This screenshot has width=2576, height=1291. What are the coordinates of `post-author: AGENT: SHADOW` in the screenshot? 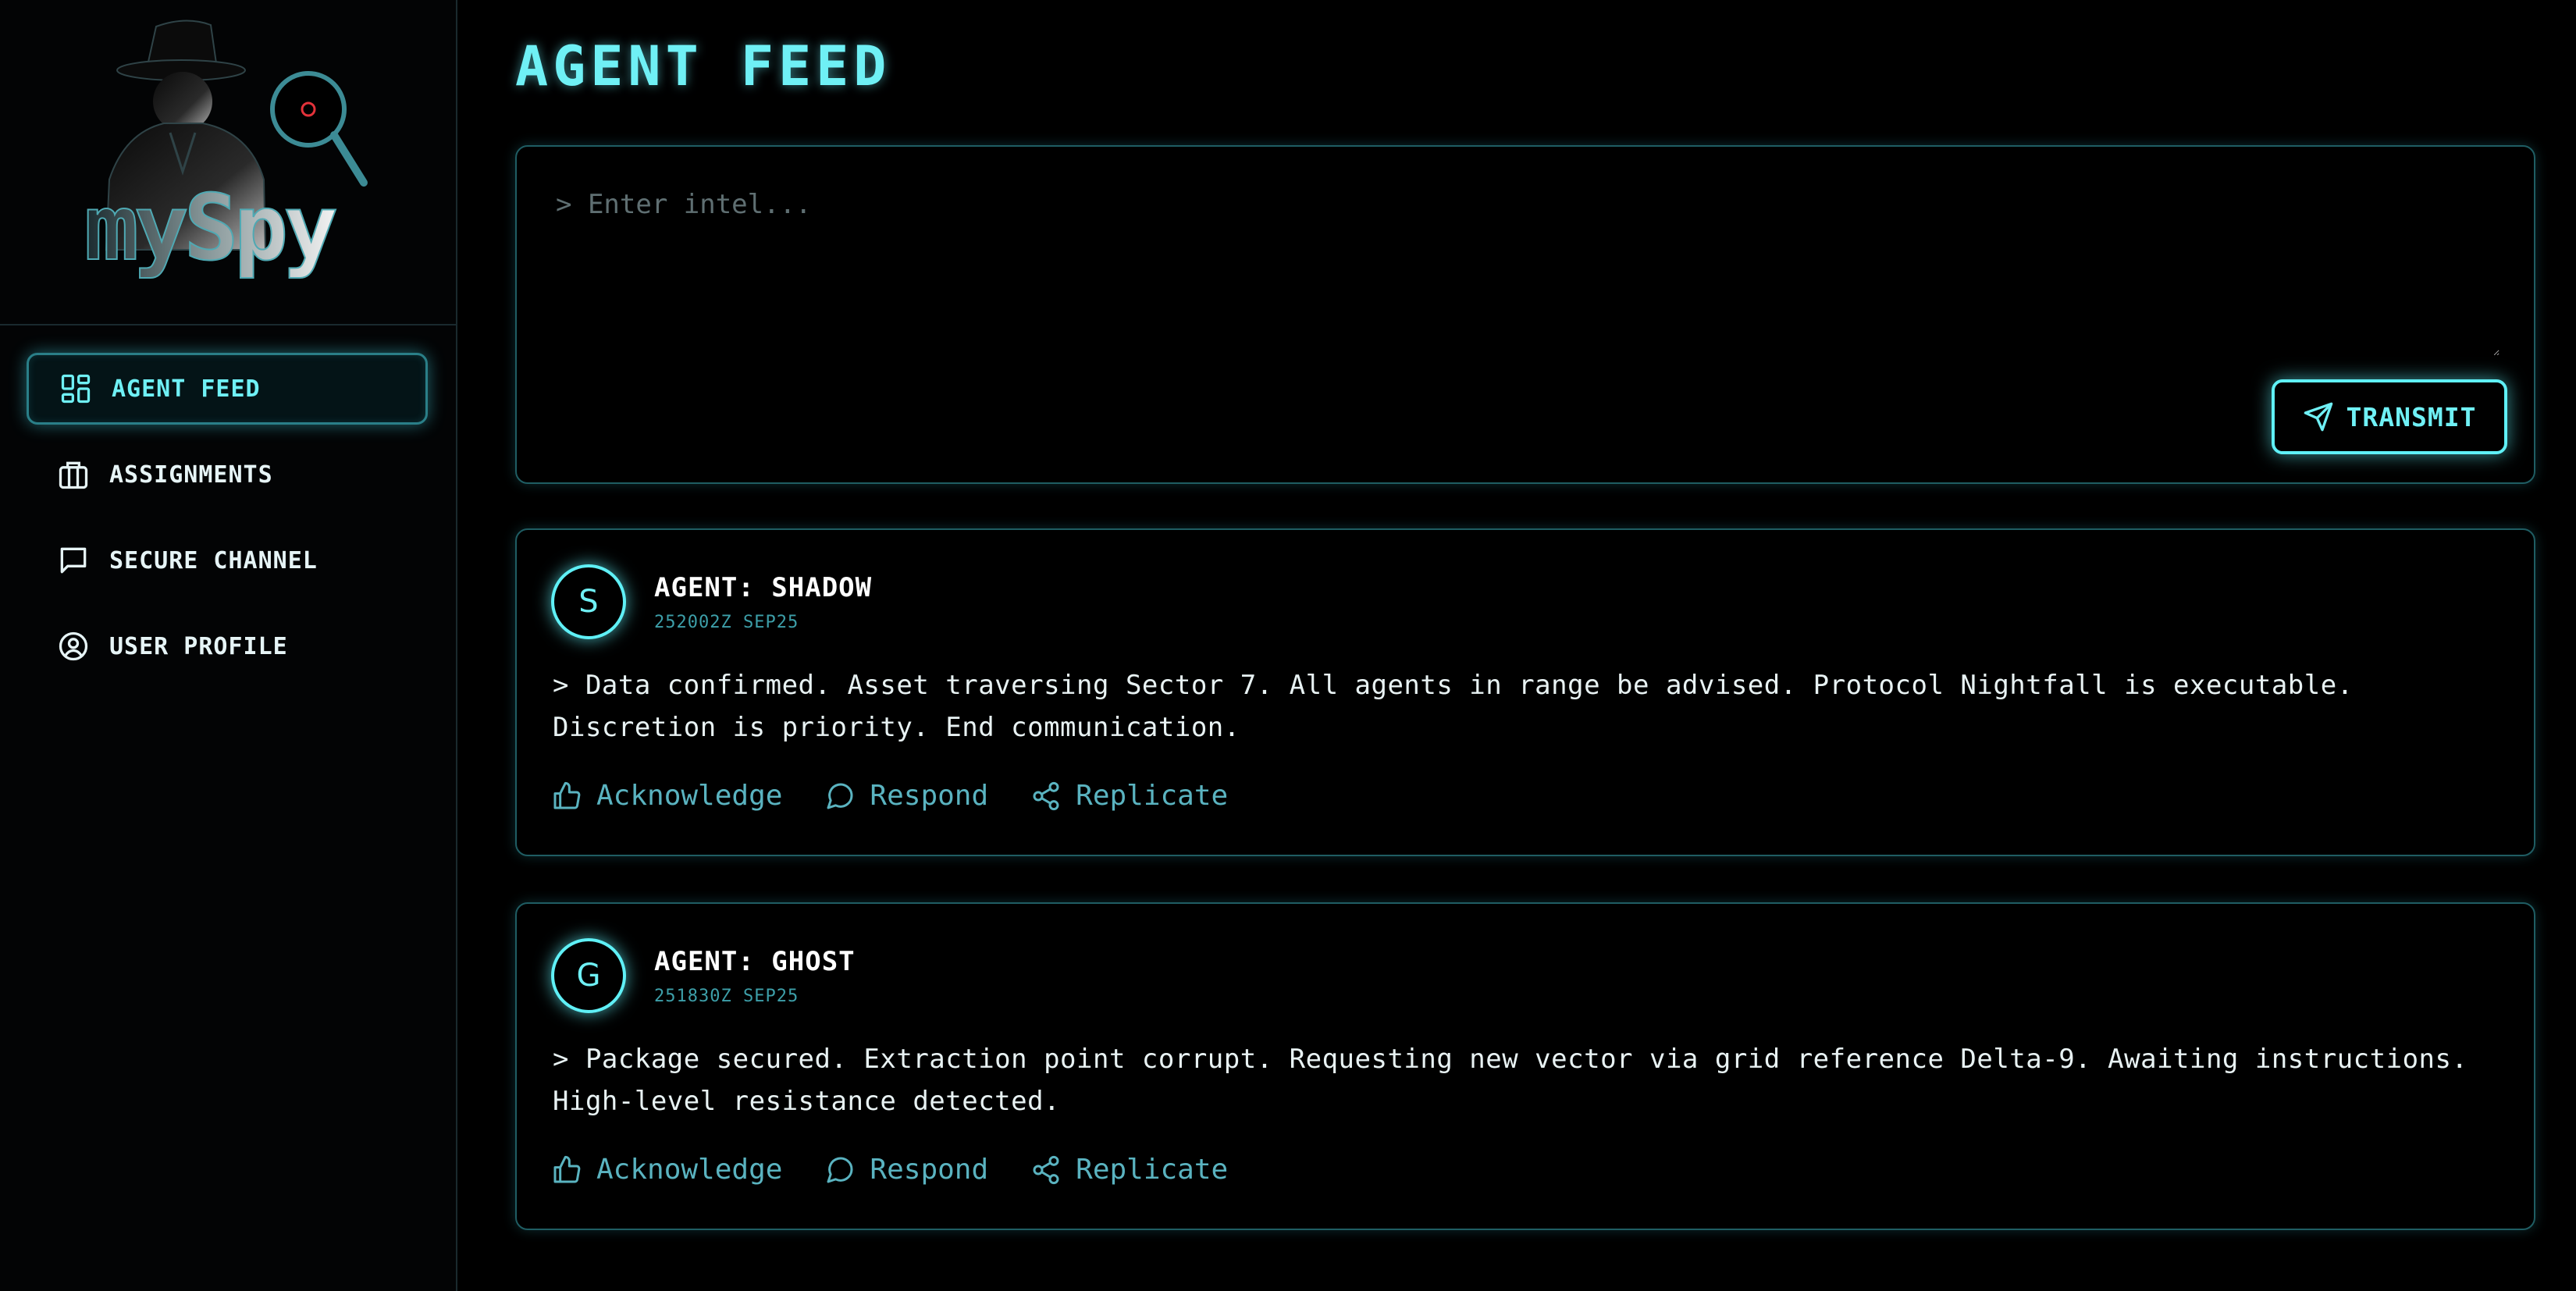 It's located at (763, 587).